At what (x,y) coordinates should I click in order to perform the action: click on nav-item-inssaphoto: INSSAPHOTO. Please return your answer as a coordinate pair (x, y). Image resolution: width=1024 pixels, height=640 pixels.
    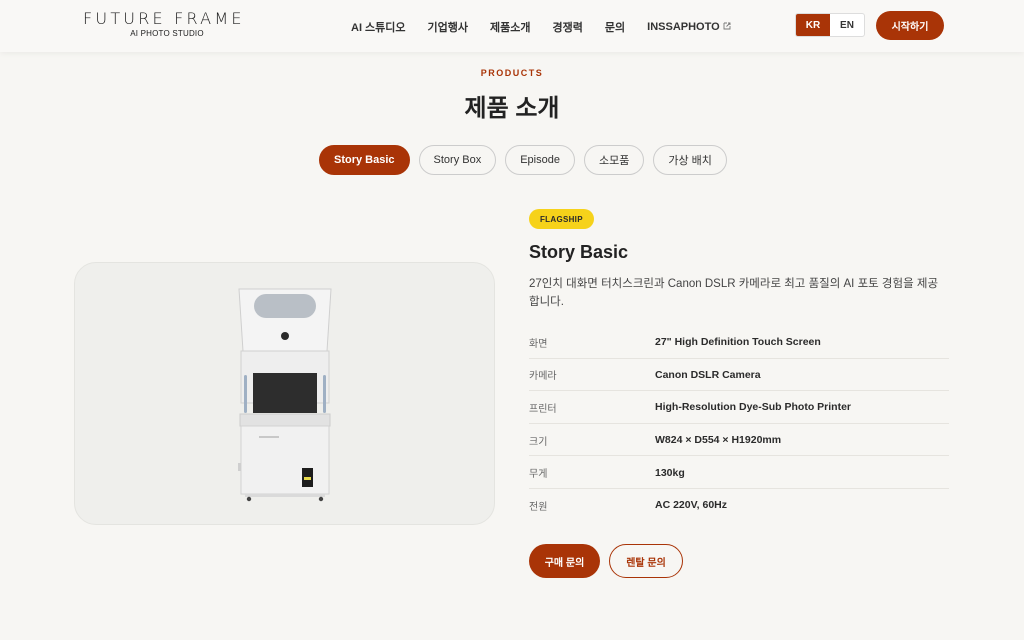
    Looking at the image, I should click on (689, 27).